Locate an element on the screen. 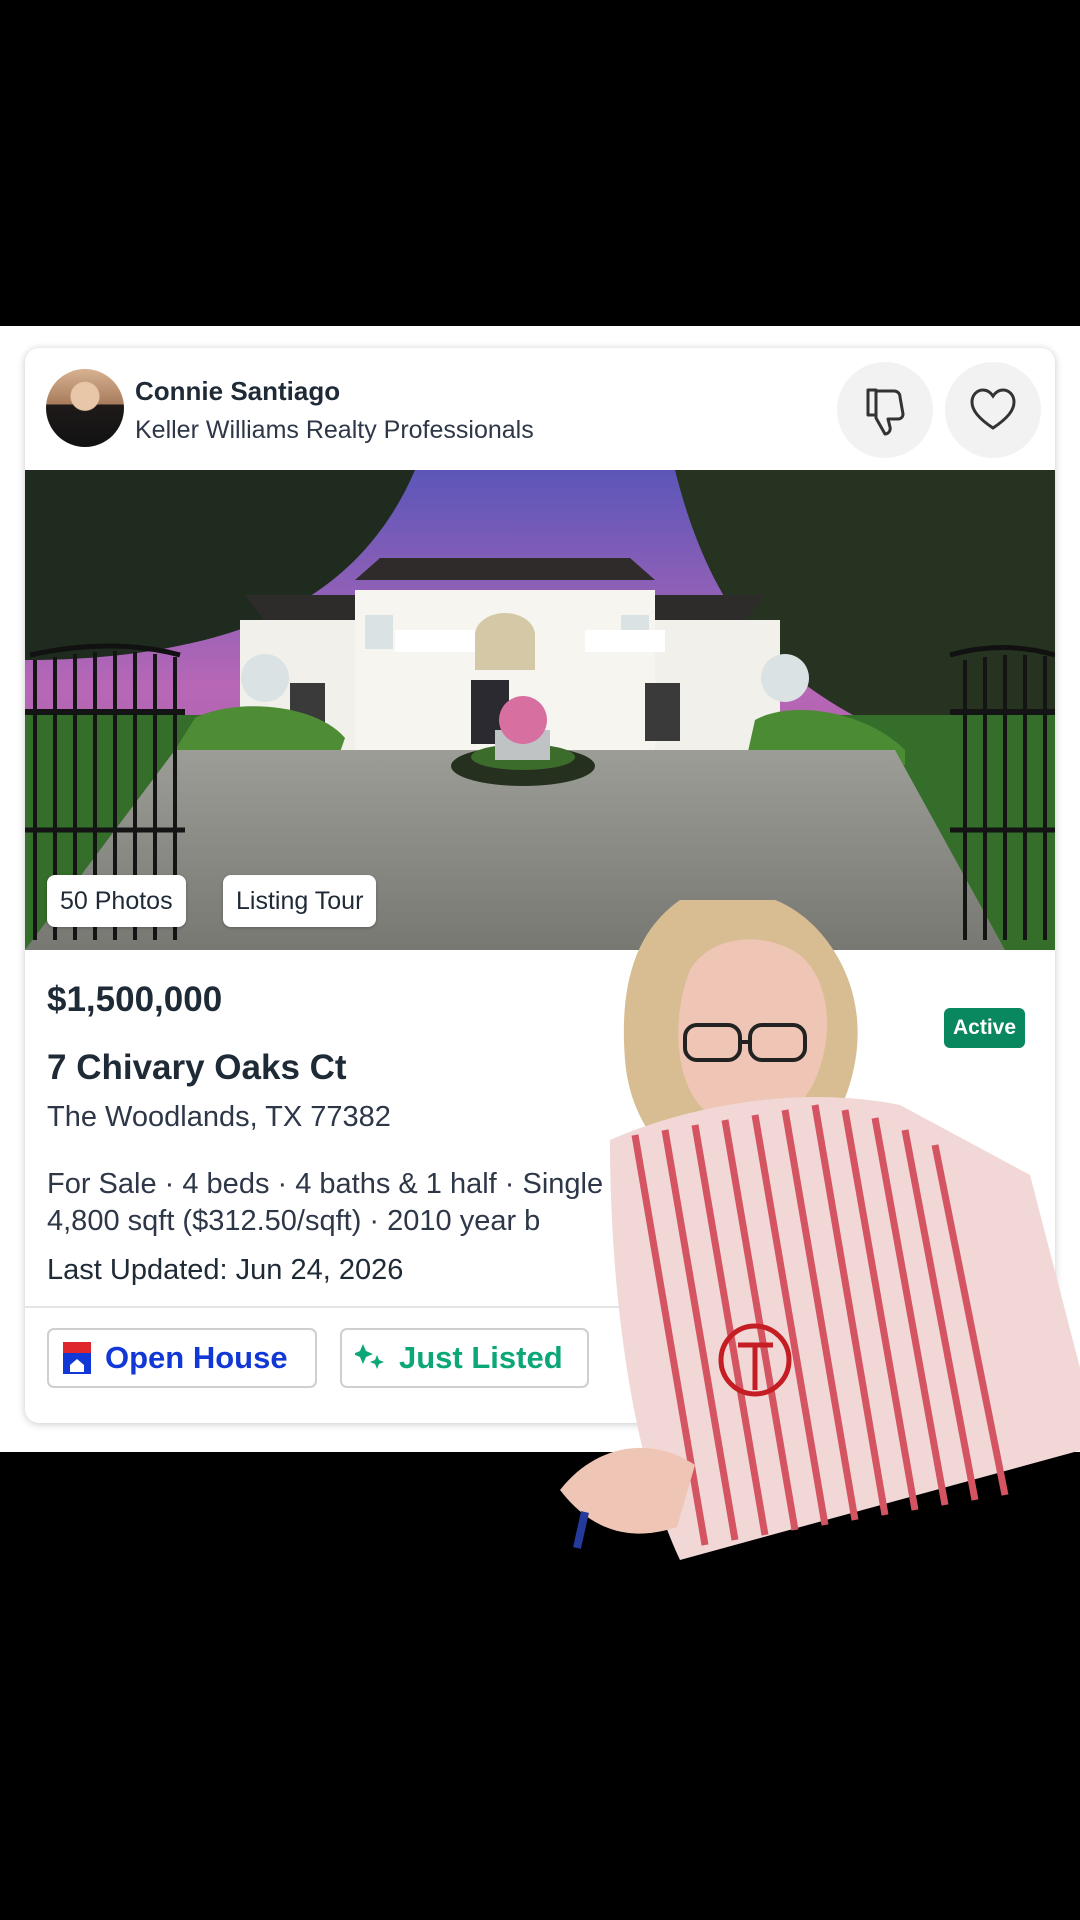  last-updated: Last Updated: Jun 24, 2026 is located at coordinates (225, 1270).